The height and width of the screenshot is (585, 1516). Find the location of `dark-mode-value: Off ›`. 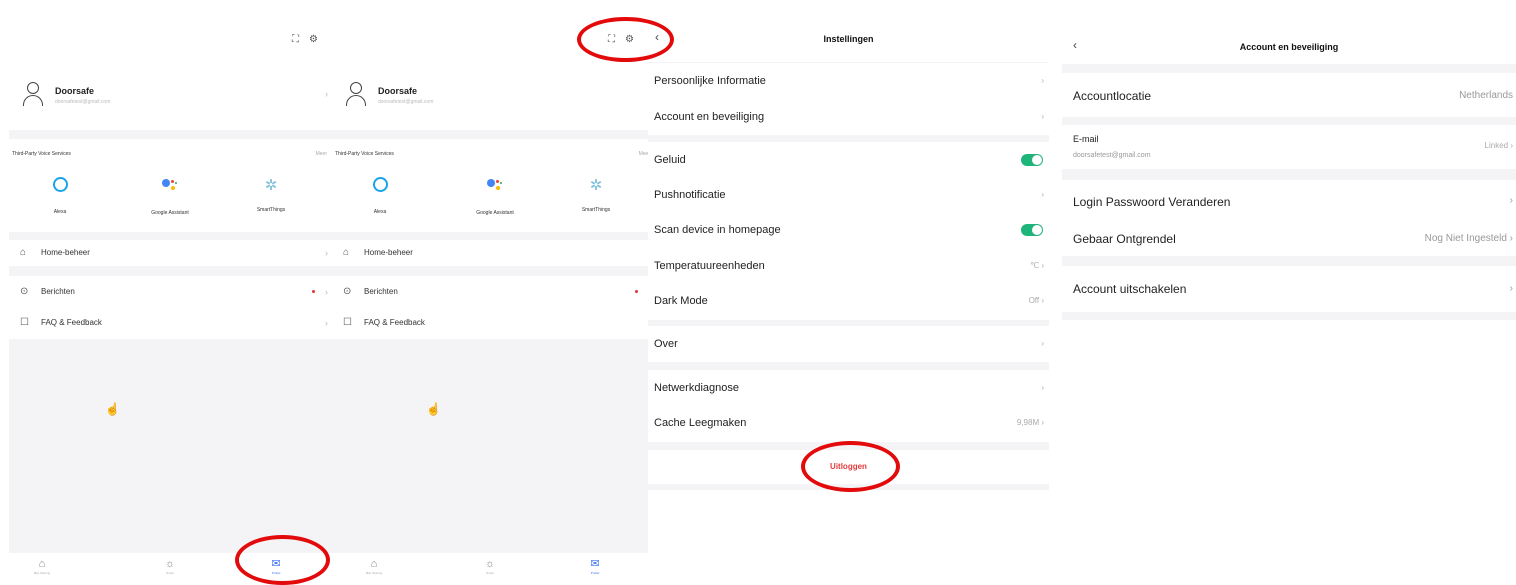

dark-mode-value: Off › is located at coordinates (1036, 300).